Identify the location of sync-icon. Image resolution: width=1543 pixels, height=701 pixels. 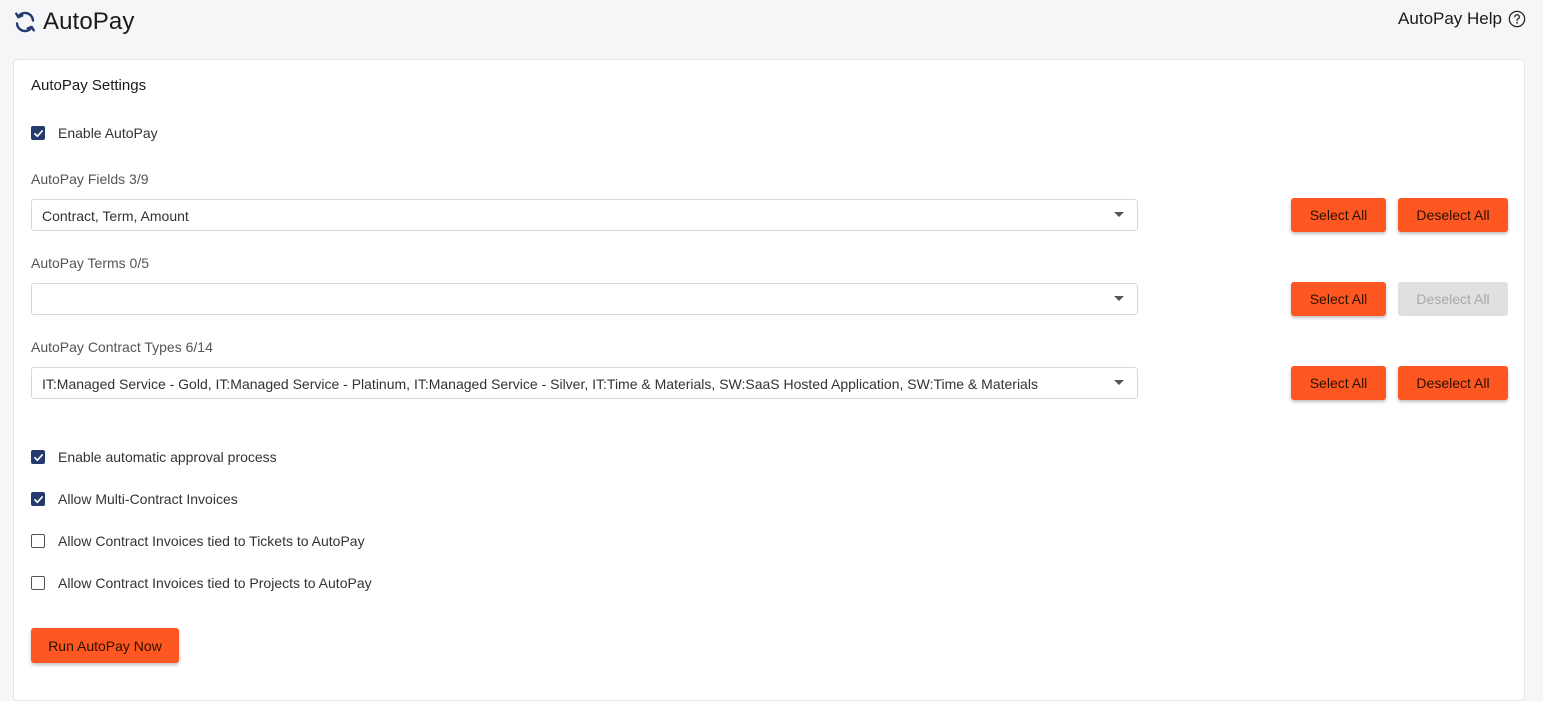
(25, 22).